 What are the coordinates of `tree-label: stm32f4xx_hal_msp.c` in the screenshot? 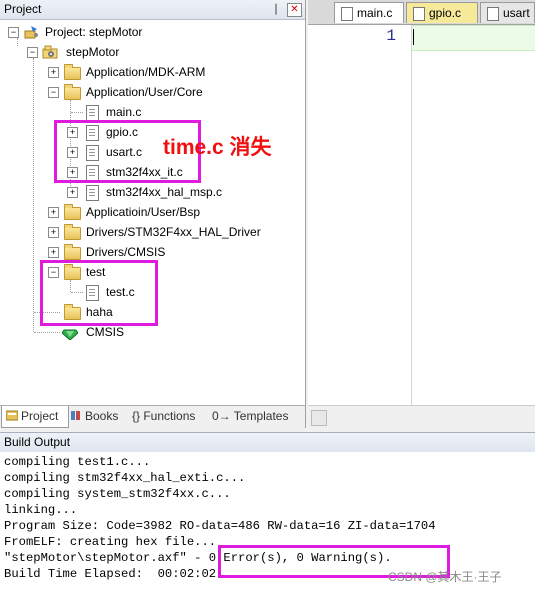 It's located at (164, 192).